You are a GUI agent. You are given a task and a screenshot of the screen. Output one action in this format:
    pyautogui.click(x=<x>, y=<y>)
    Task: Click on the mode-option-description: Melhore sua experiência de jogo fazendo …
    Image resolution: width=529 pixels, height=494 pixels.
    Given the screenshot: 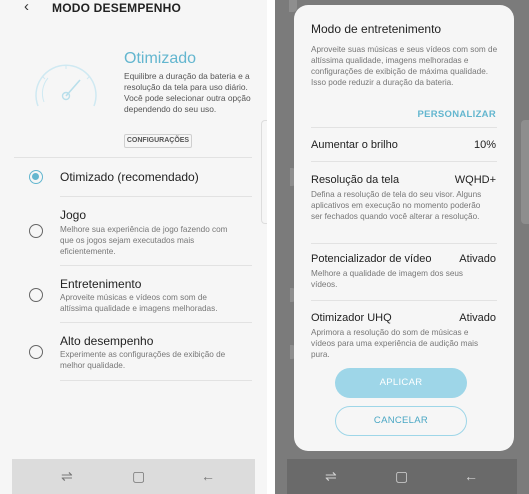 What is the action you would take?
    pyautogui.click(x=144, y=240)
    